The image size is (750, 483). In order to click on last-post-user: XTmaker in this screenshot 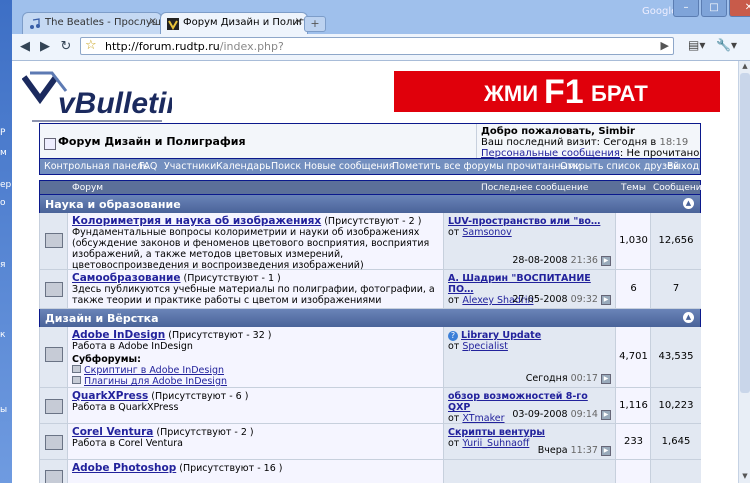, I will do `click(483, 418)`.